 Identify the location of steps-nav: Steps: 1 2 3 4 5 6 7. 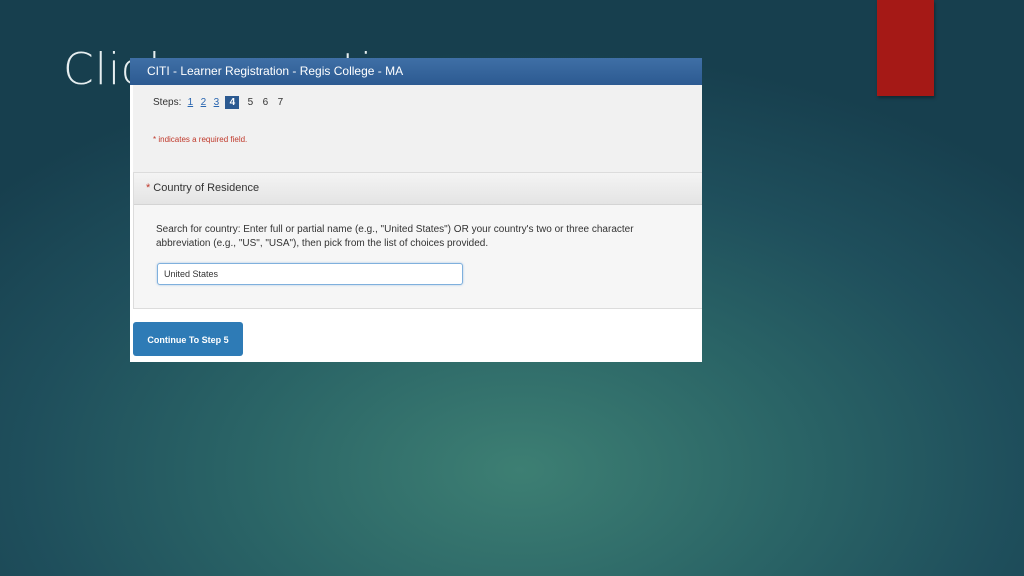
(221, 102).